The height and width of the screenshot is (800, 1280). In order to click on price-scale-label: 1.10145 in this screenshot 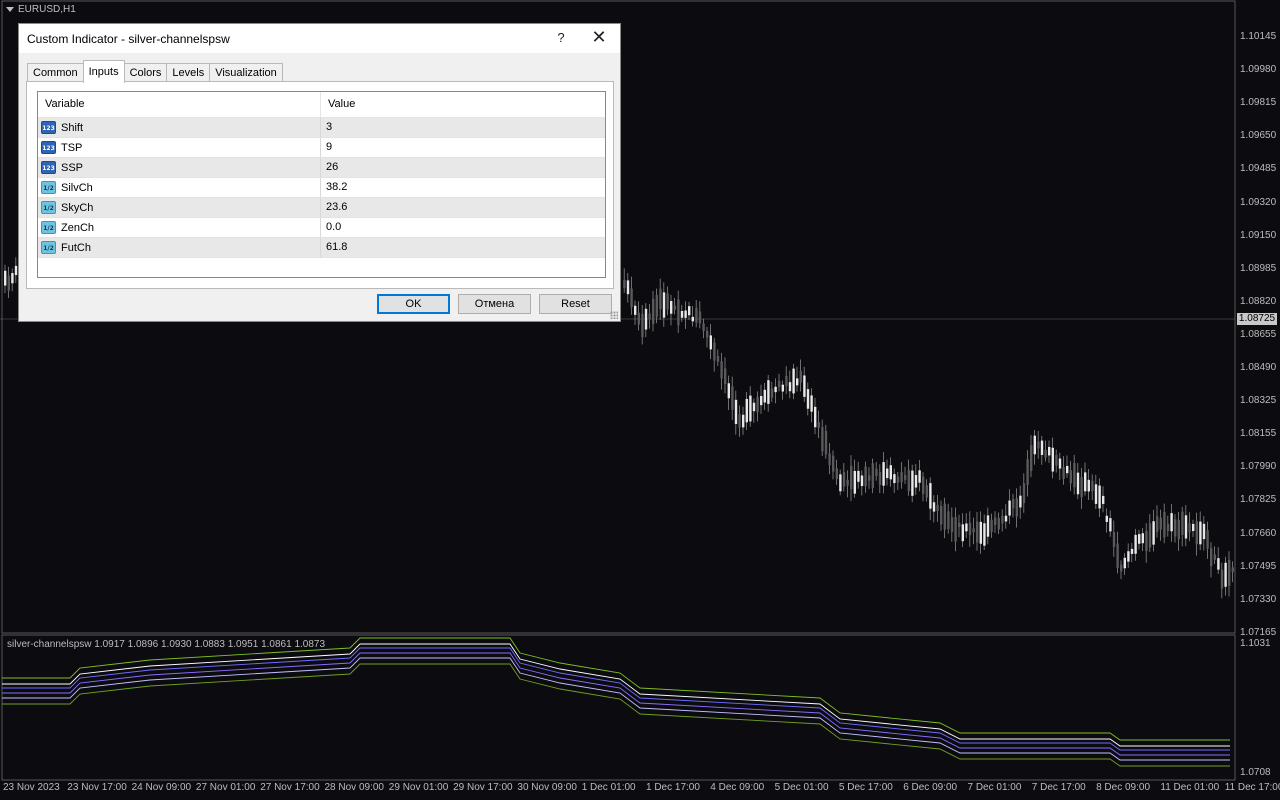, I will do `click(1258, 36)`.